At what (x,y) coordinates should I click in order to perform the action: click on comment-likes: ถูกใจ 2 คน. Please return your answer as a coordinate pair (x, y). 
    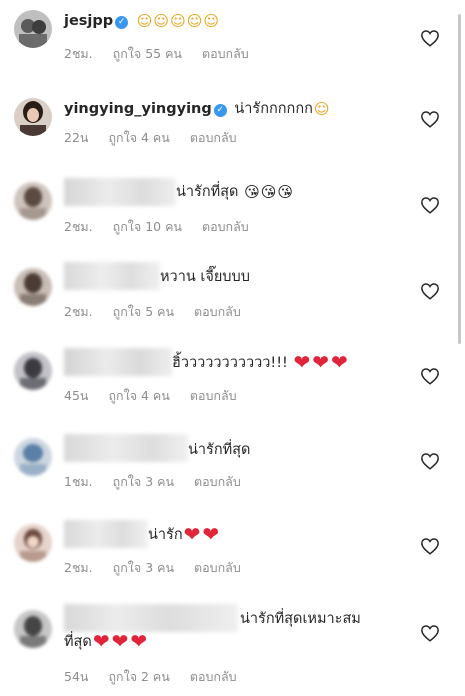
    Looking at the image, I should click on (138, 676).